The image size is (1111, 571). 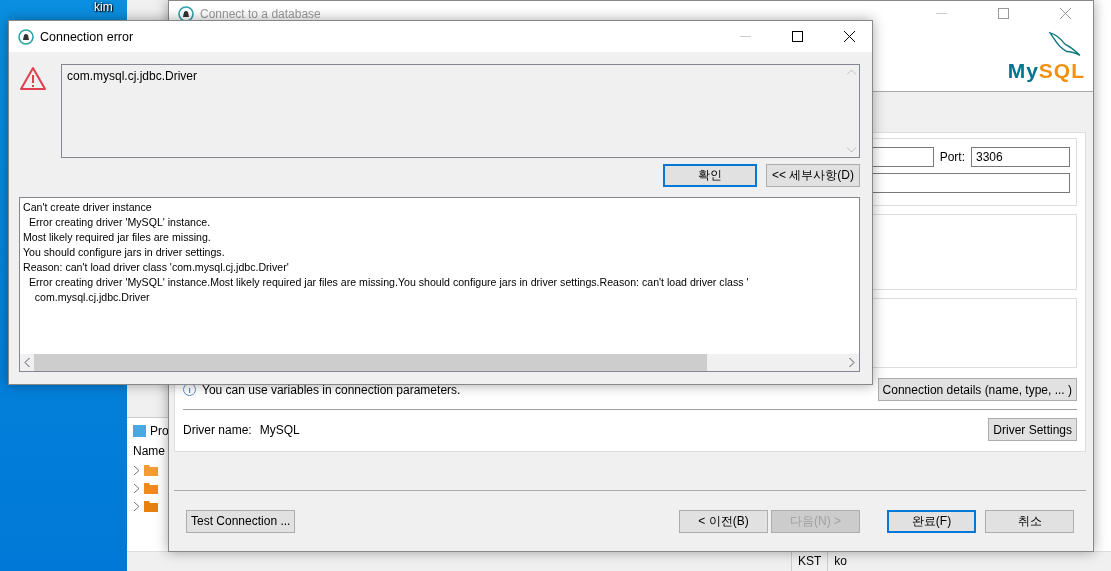 I want to click on panel-icon, so click(x=139, y=431).